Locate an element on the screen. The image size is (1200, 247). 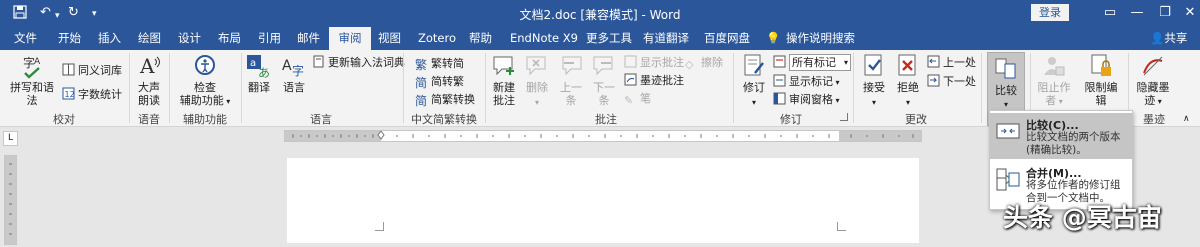
close-icon: ✕ is located at coordinates (1187, 13).